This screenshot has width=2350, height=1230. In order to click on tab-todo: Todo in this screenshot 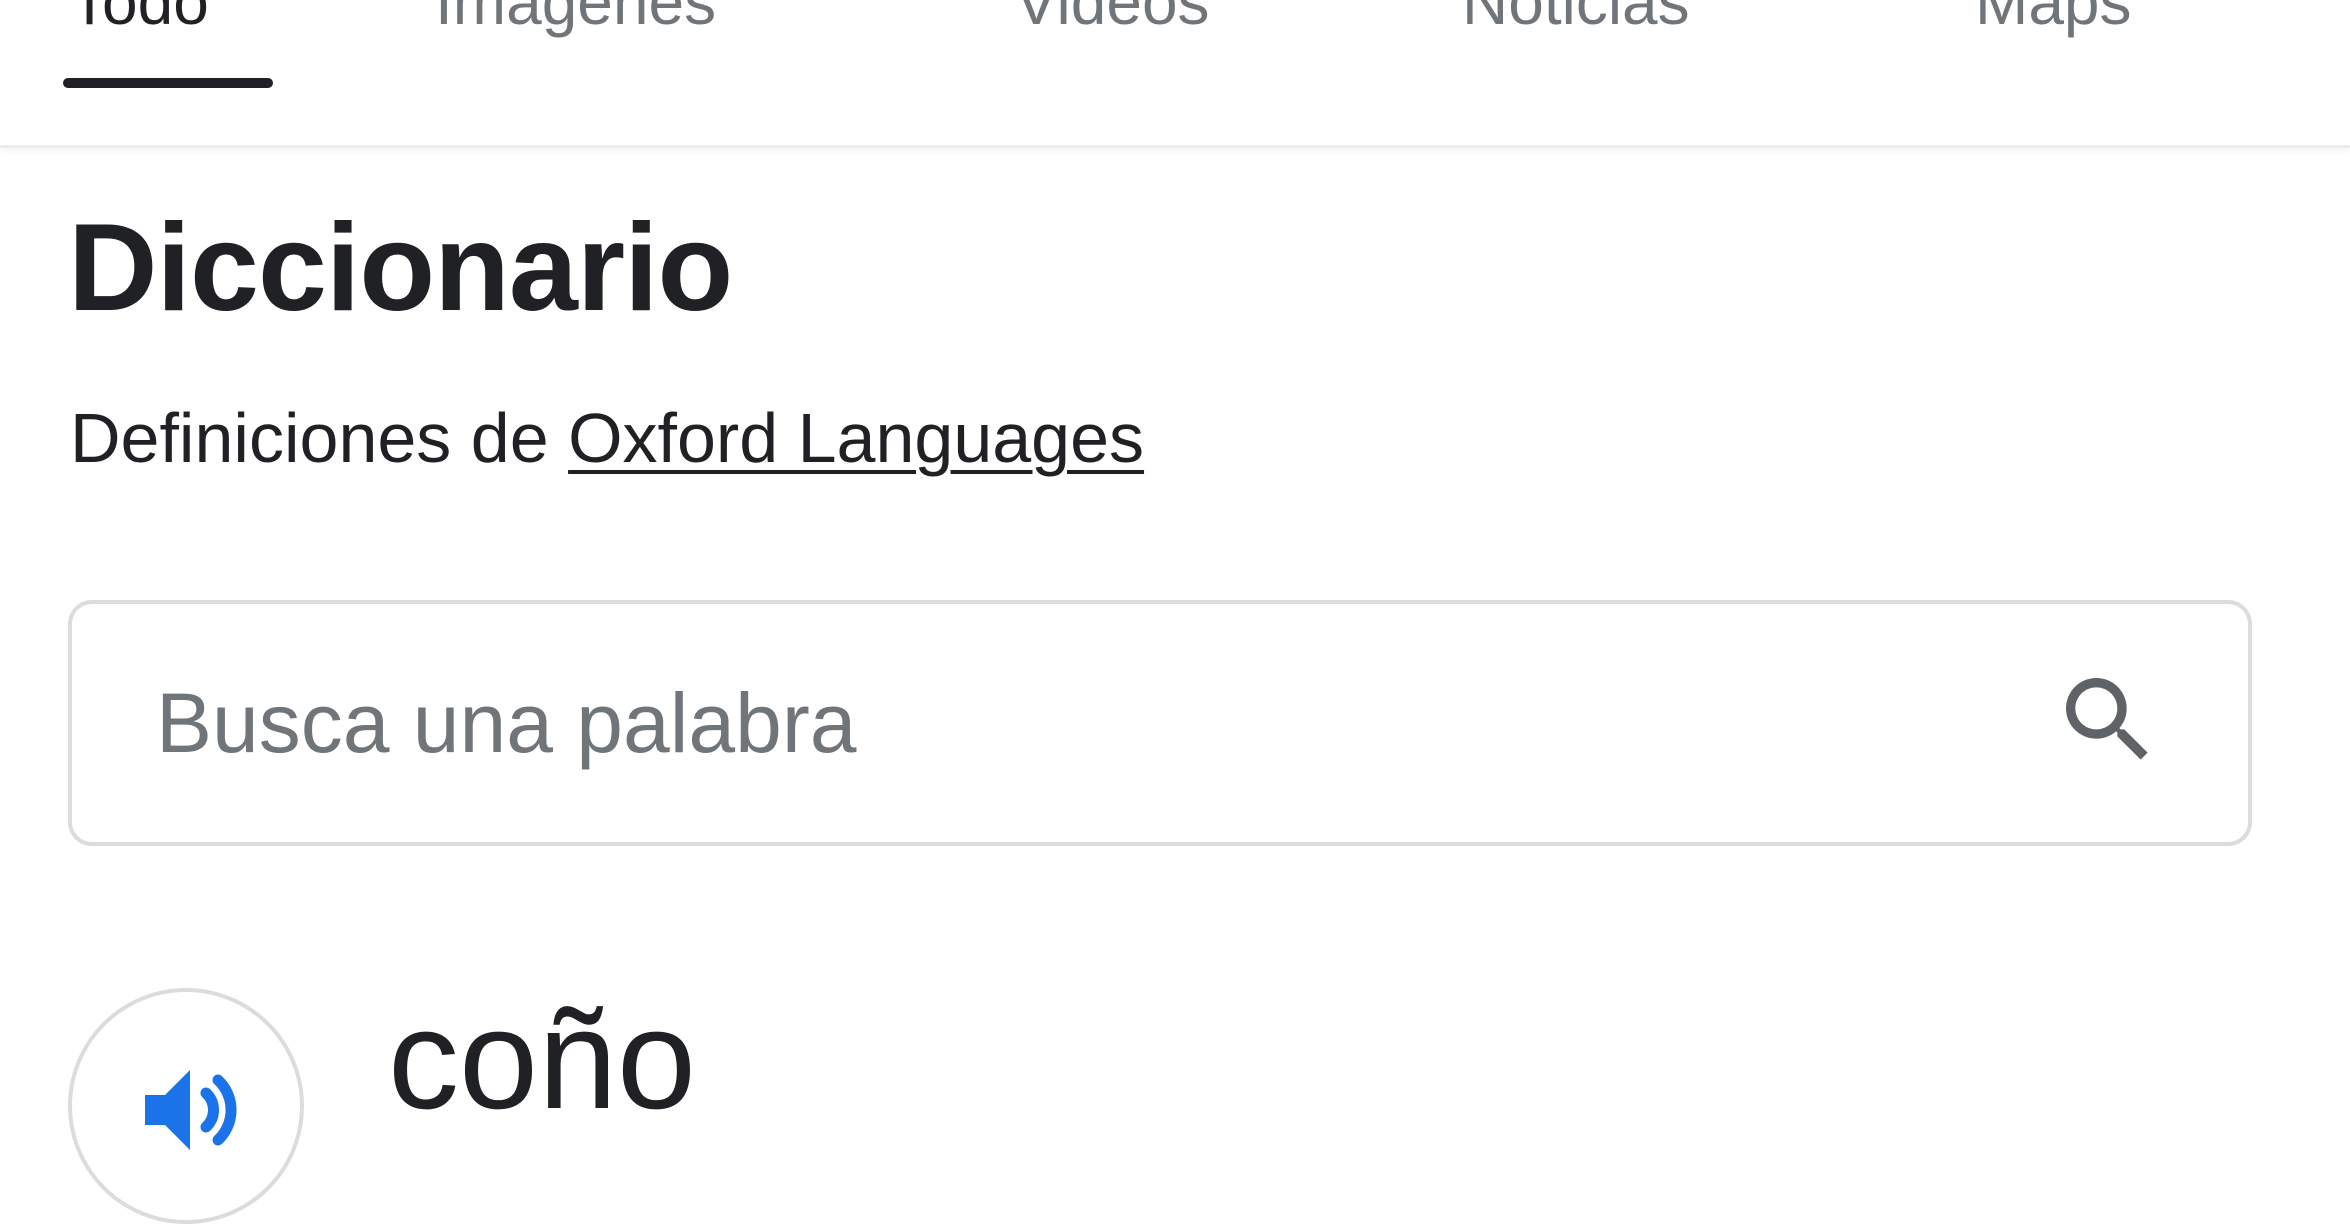, I will do `click(139, 21)`.